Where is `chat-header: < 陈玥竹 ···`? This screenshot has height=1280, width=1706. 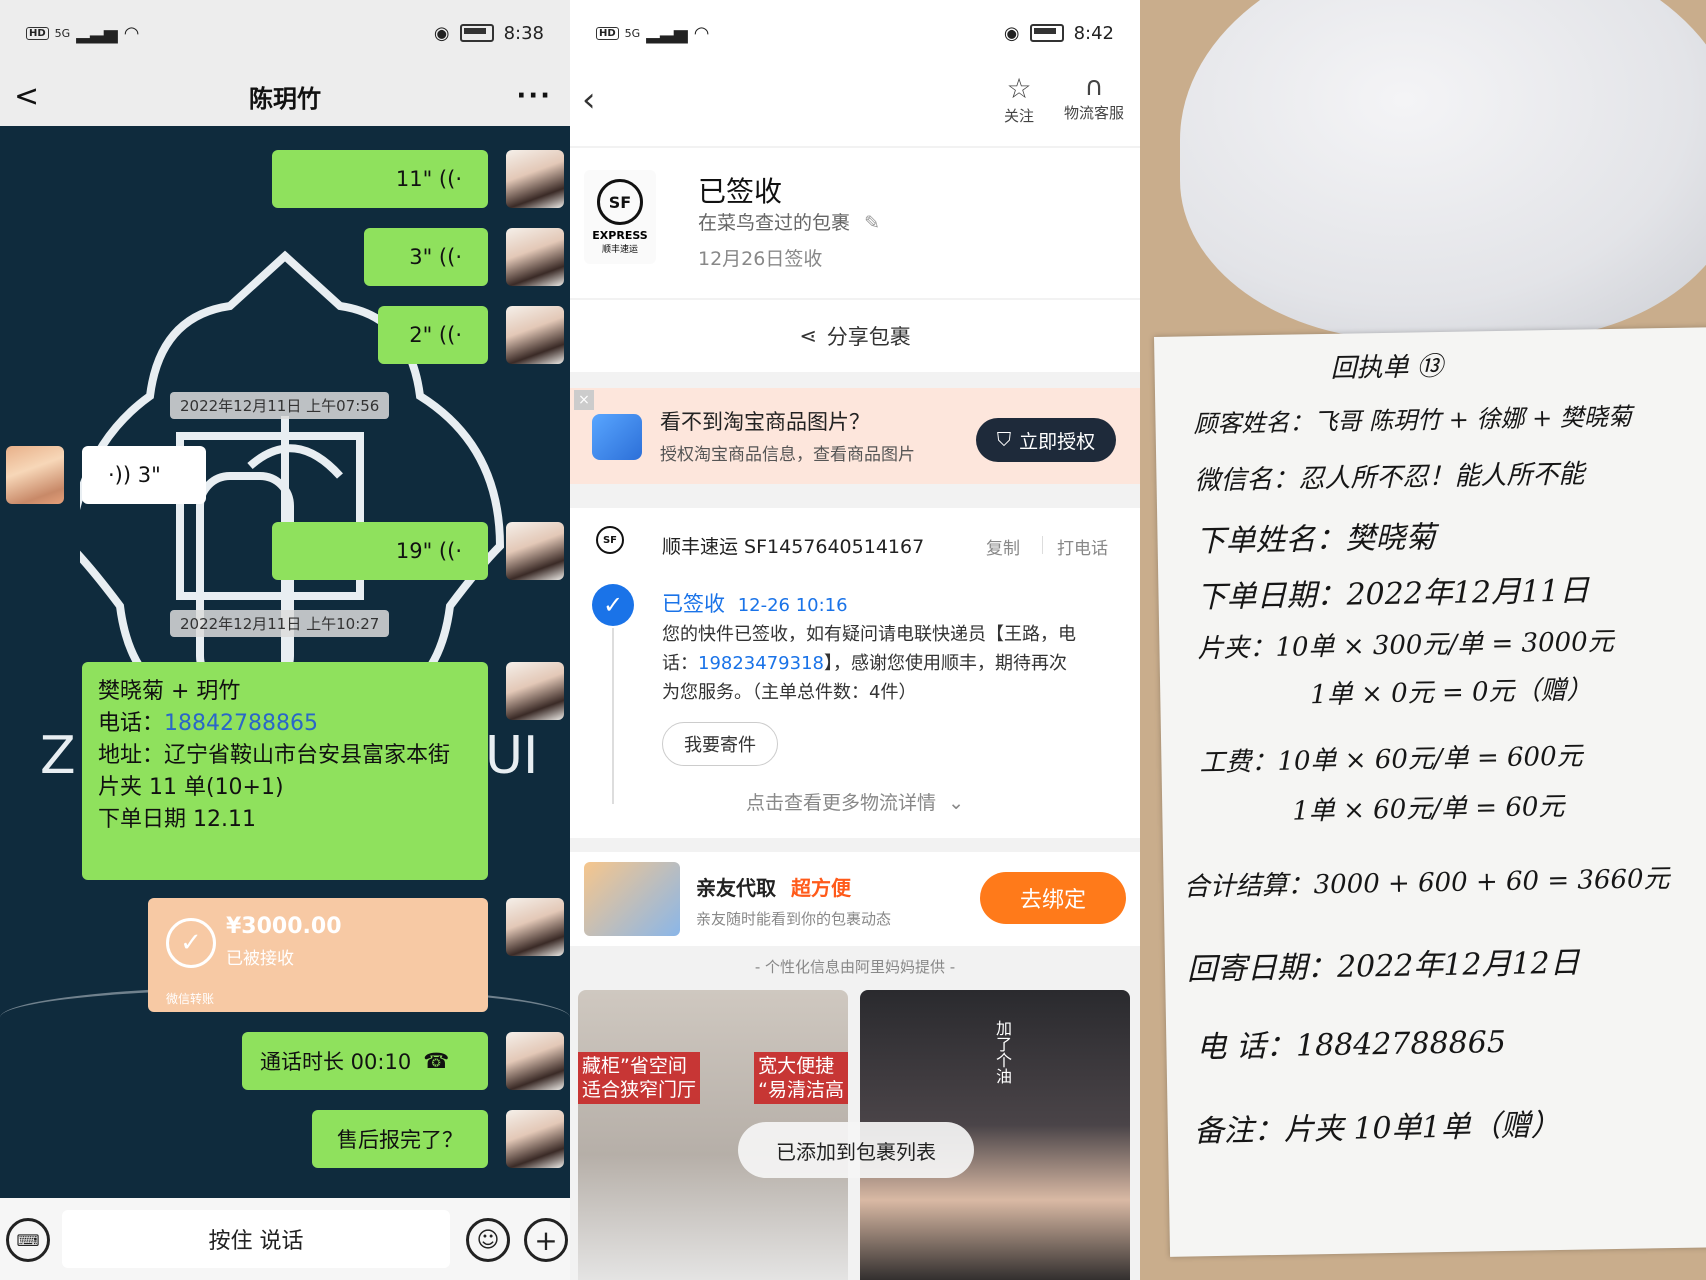 chat-header: < 陈玥竹 ··· is located at coordinates (285, 96).